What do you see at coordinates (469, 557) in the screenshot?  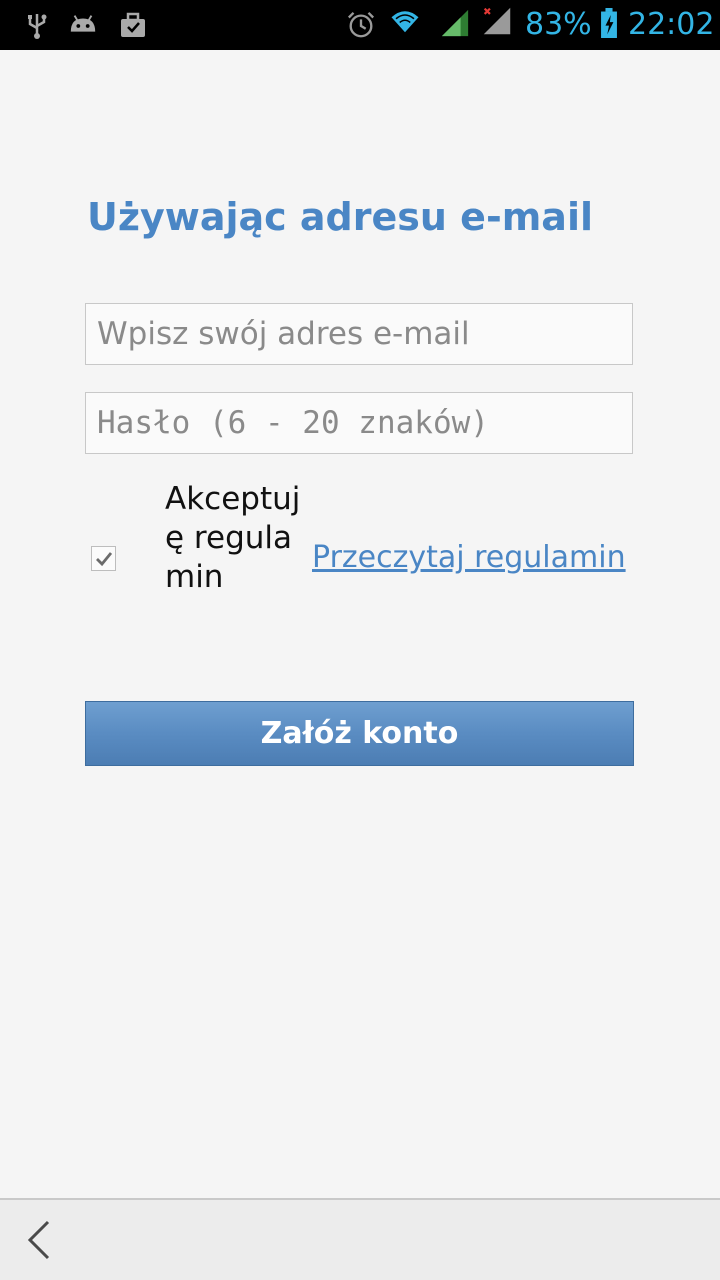 I see `read-terms-link: Przeczytaj regulamin` at bounding box center [469, 557].